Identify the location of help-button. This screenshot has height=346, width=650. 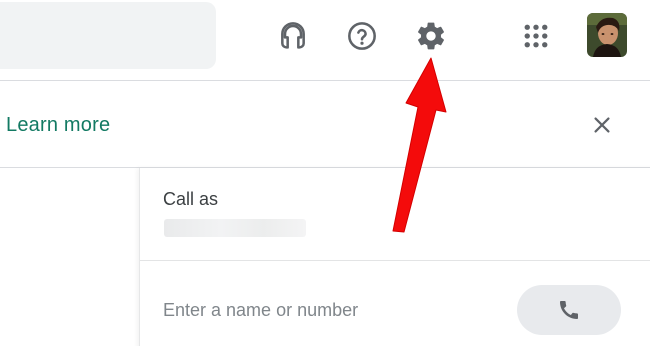
(362, 36).